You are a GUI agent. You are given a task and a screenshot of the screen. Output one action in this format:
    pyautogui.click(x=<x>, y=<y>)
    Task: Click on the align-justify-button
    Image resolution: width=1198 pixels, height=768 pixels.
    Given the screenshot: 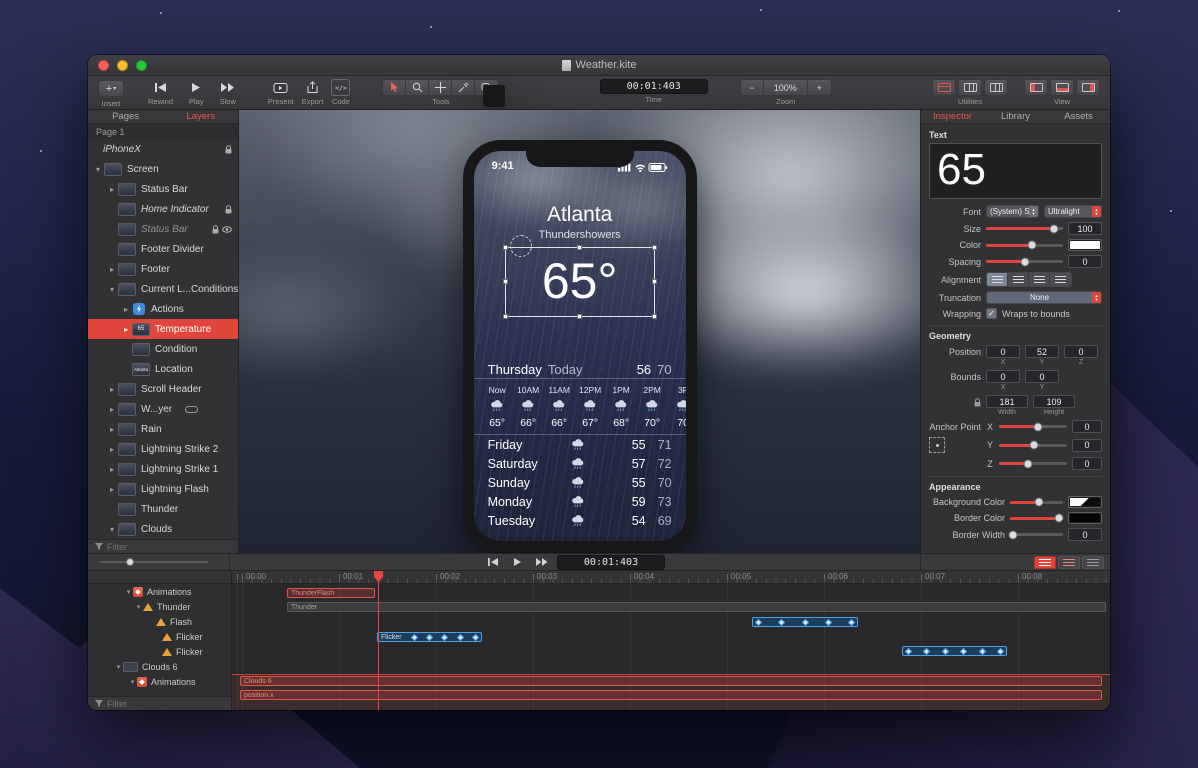 What is the action you would take?
    pyautogui.click(x=1060, y=279)
    